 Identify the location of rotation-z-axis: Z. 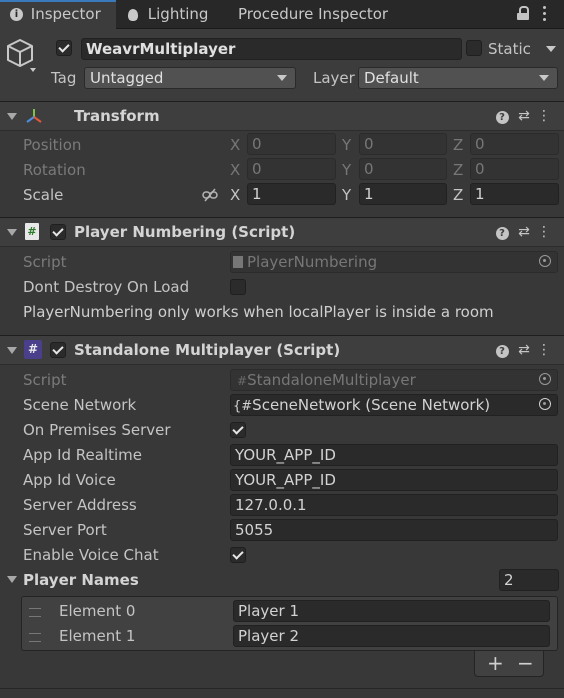
(458, 170).